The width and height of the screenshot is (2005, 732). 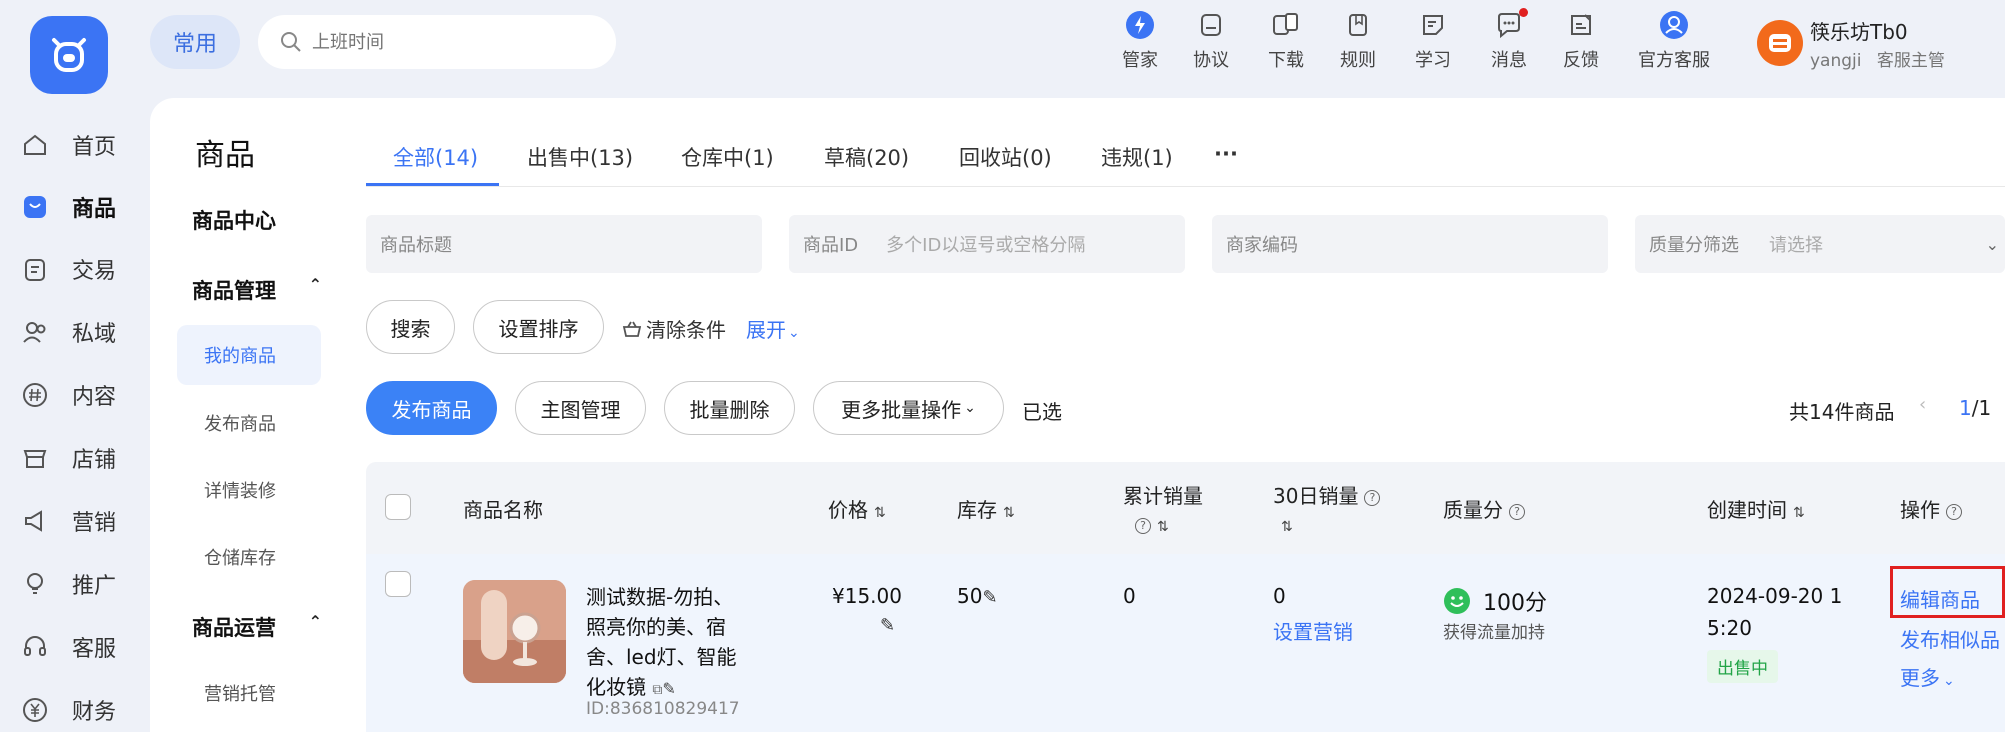 I want to click on tool-manager: 管家, so click(x=1140, y=43).